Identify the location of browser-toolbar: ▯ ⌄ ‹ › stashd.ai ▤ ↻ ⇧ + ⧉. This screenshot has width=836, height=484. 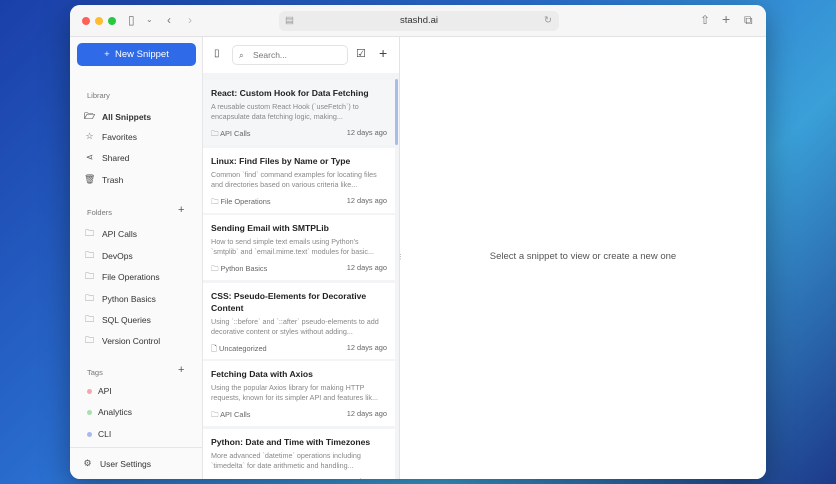
(418, 21).